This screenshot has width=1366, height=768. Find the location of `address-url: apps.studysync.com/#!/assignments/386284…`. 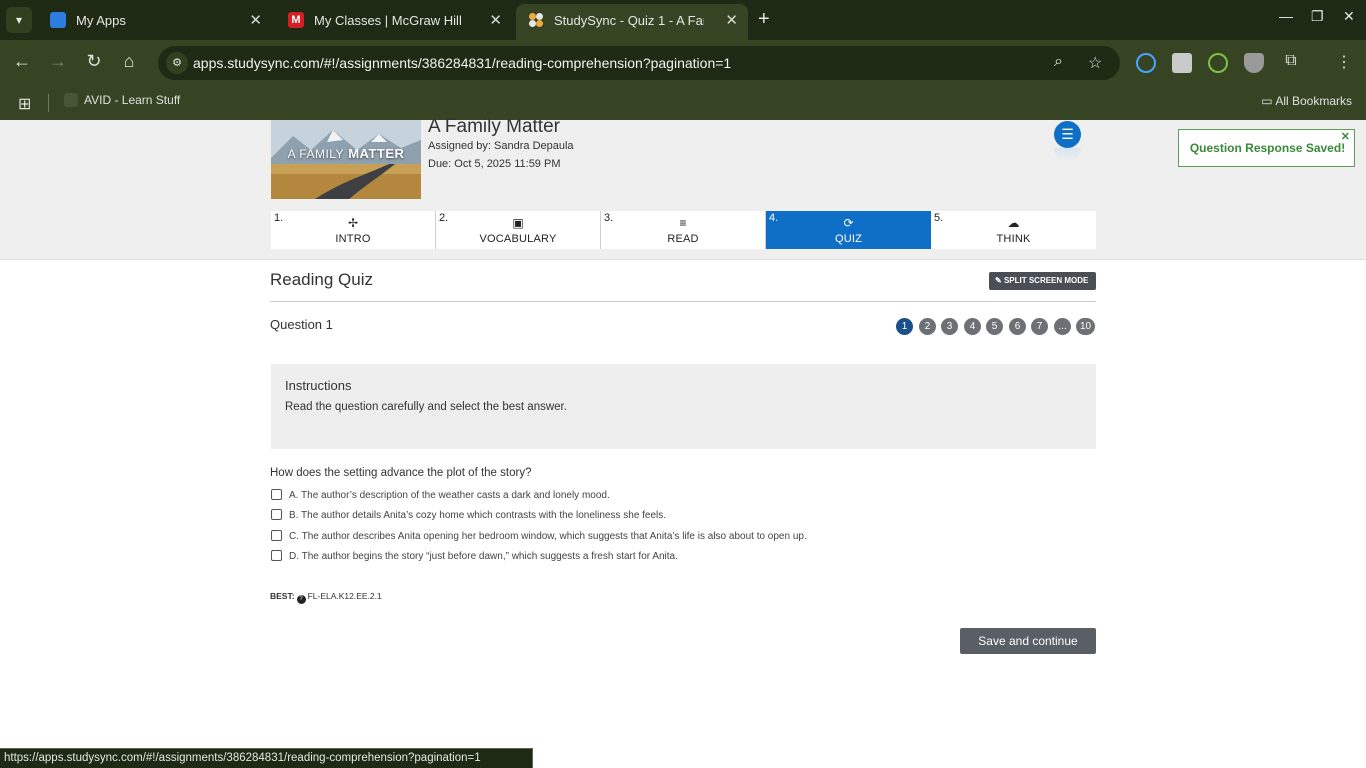

address-url: apps.studysync.com/#!/assignments/386284… is located at coordinates (462, 63).